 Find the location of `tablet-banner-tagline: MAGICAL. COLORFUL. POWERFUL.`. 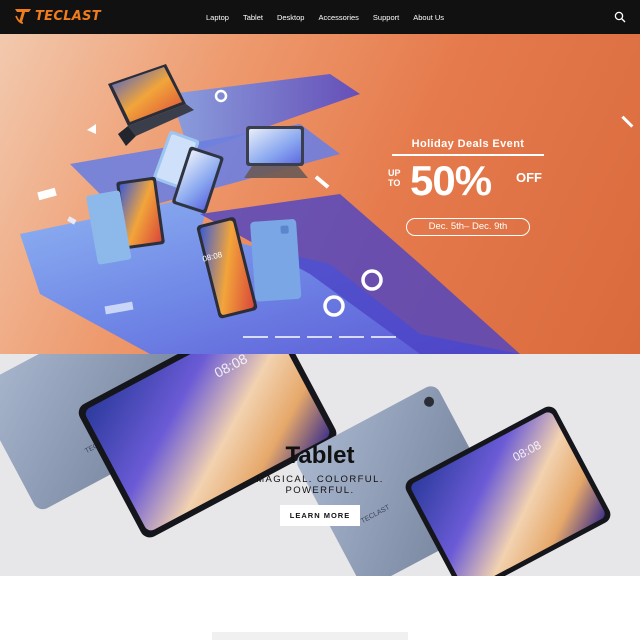

tablet-banner-tagline: MAGICAL. COLORFUL. POWERFUL. is located at coordinates (320, 485).